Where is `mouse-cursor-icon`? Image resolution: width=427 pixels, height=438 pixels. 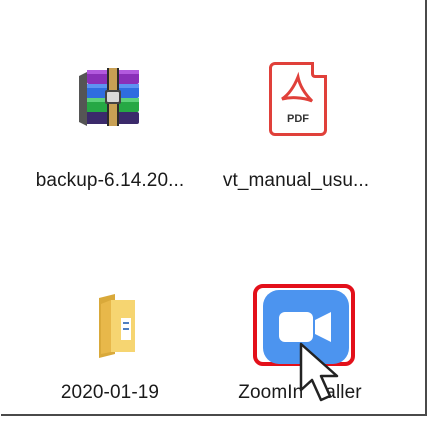
mouse-cursor-icon is located at coordinates (321, 376).